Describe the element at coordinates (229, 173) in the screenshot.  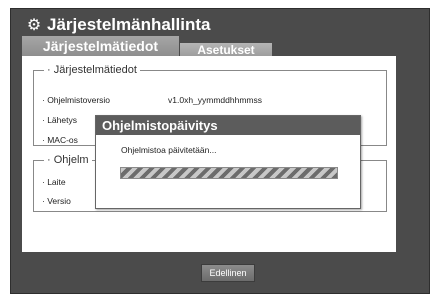
I see `update-progress-bar` at that location.